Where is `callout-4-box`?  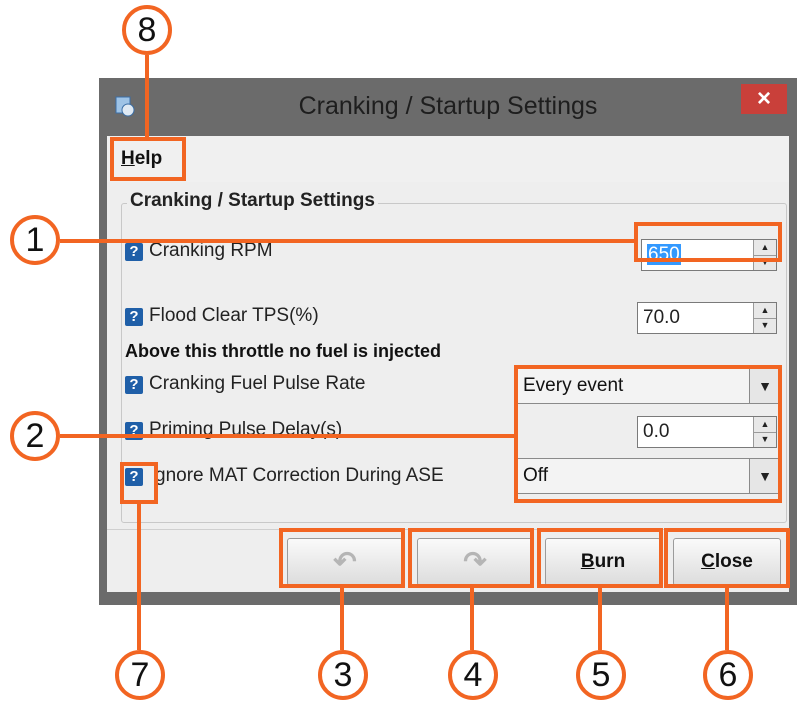 callout-4-box is located at coordinates (471, 558).